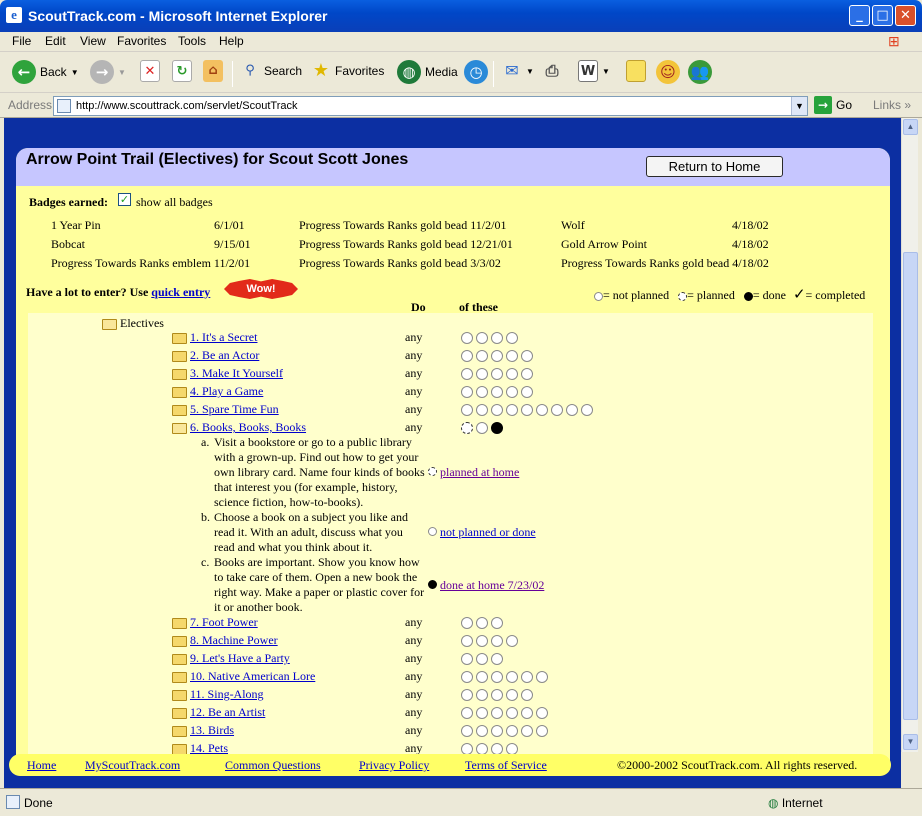 This screenshot has width=922, height=816. What do you see at coordinates (910, 742) in the screenshot?
I see `scroll-down-button: ▼` at bounding box center [910, 742].